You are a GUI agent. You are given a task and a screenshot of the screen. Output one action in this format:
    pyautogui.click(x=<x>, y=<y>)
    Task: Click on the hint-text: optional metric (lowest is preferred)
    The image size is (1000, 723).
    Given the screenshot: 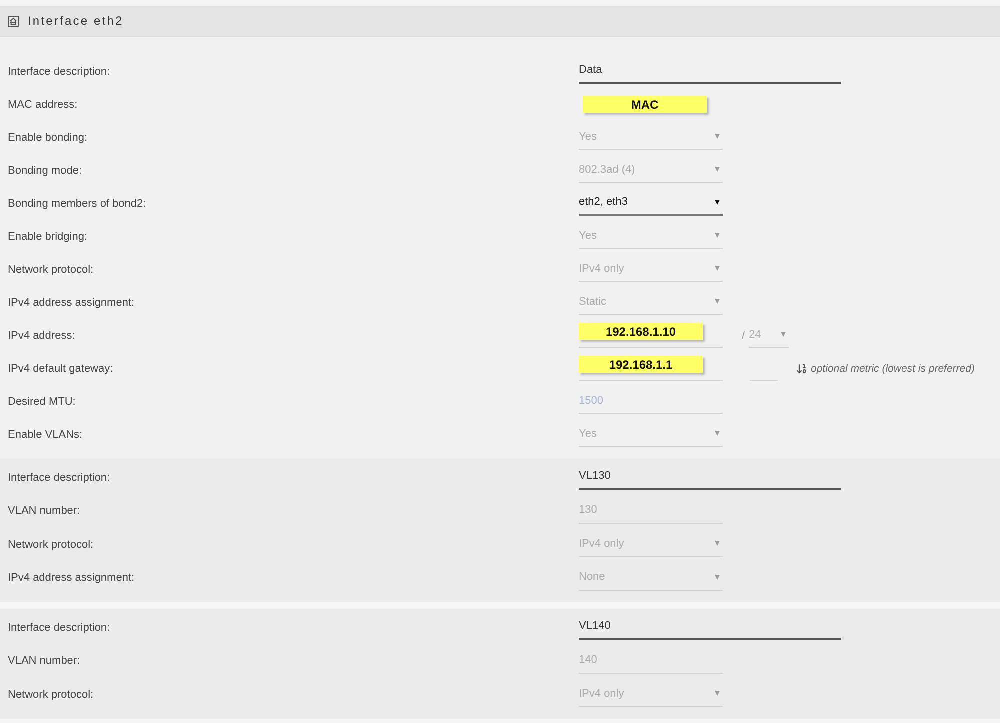 What is the action you would take?
    pyautogui.click(x=893, y=368)
    